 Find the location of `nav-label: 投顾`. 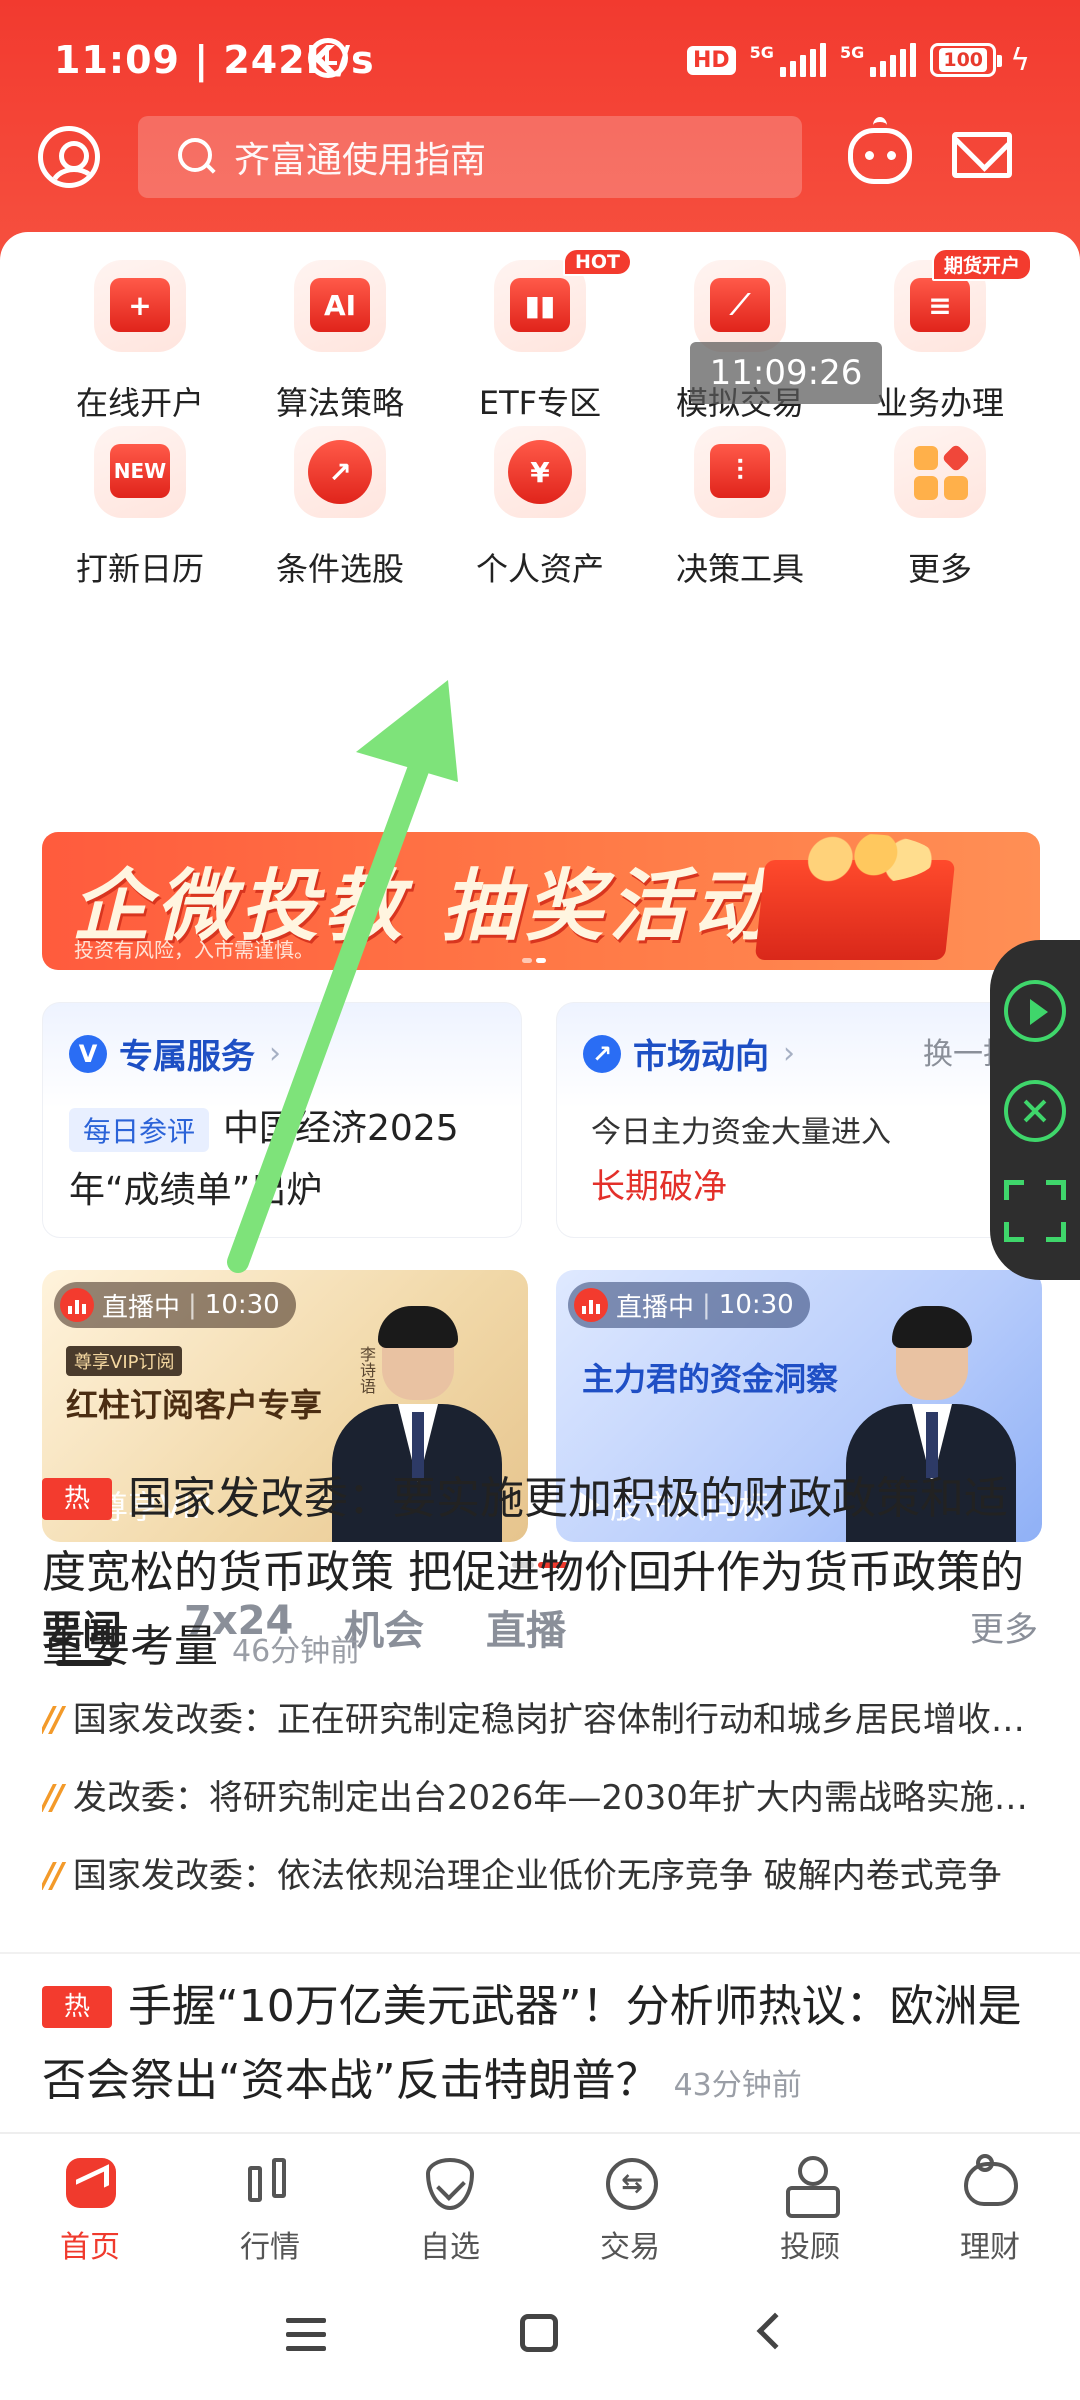

nav-label: 投顾 is located at coordinates (810, 2247).